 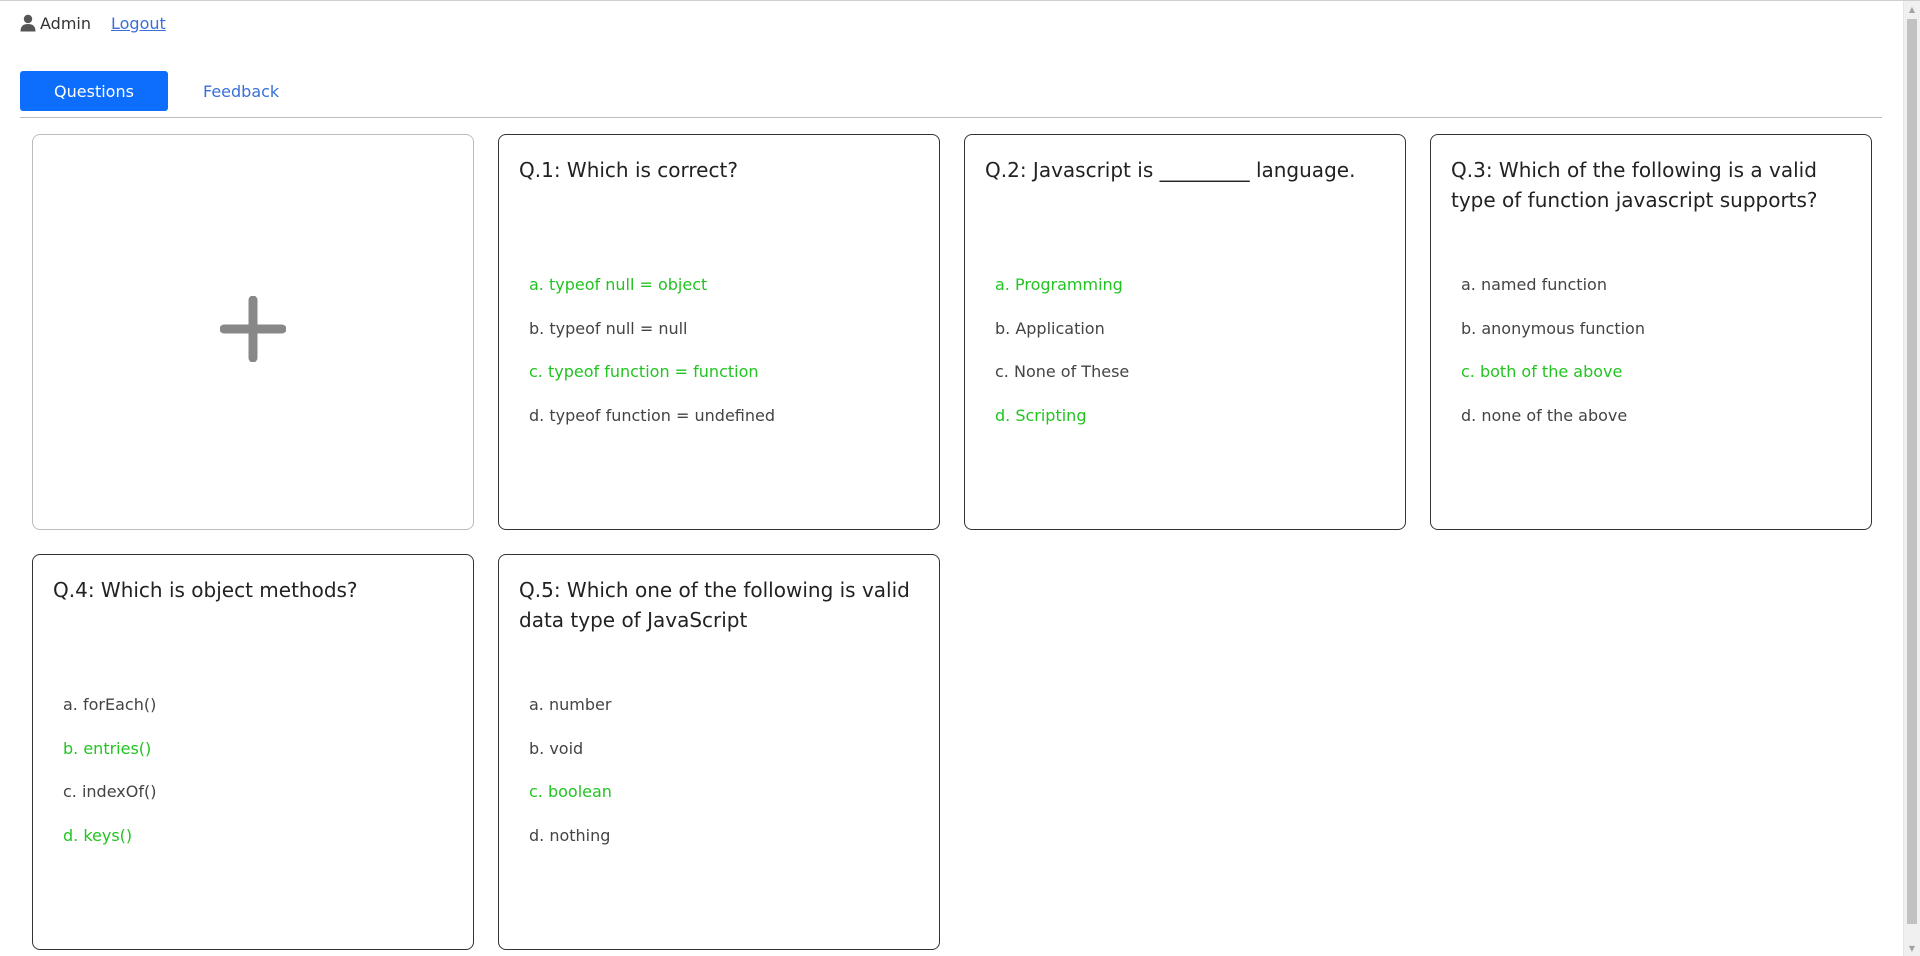 What do you see at coordinates (107, 748) in the screenshot?
I see `option-correct: b. entries()` at bounding box center [107, 748].